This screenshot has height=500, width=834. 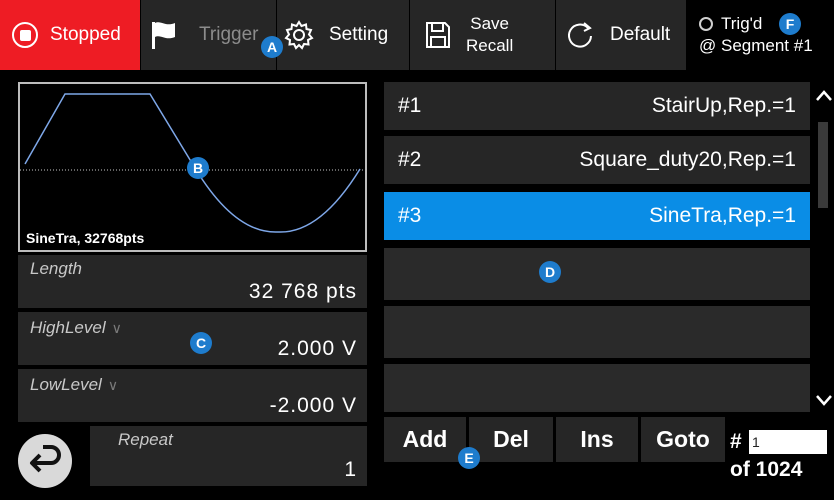 What do you see at coordinates (489, 23) in the screenshot?
I see `save-label: Save` at bounding box center [489, 23].